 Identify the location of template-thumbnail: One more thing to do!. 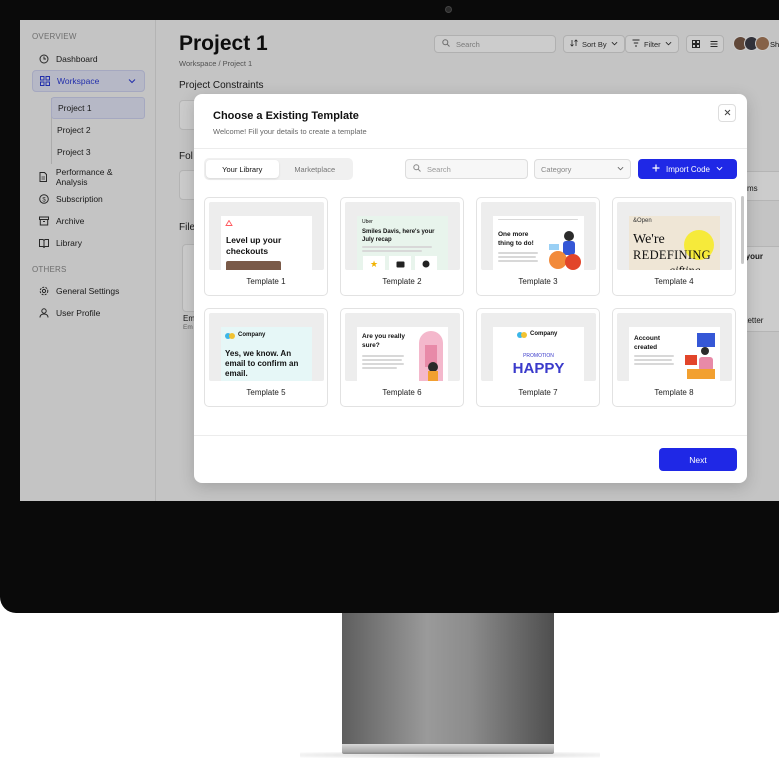
(538, 236).